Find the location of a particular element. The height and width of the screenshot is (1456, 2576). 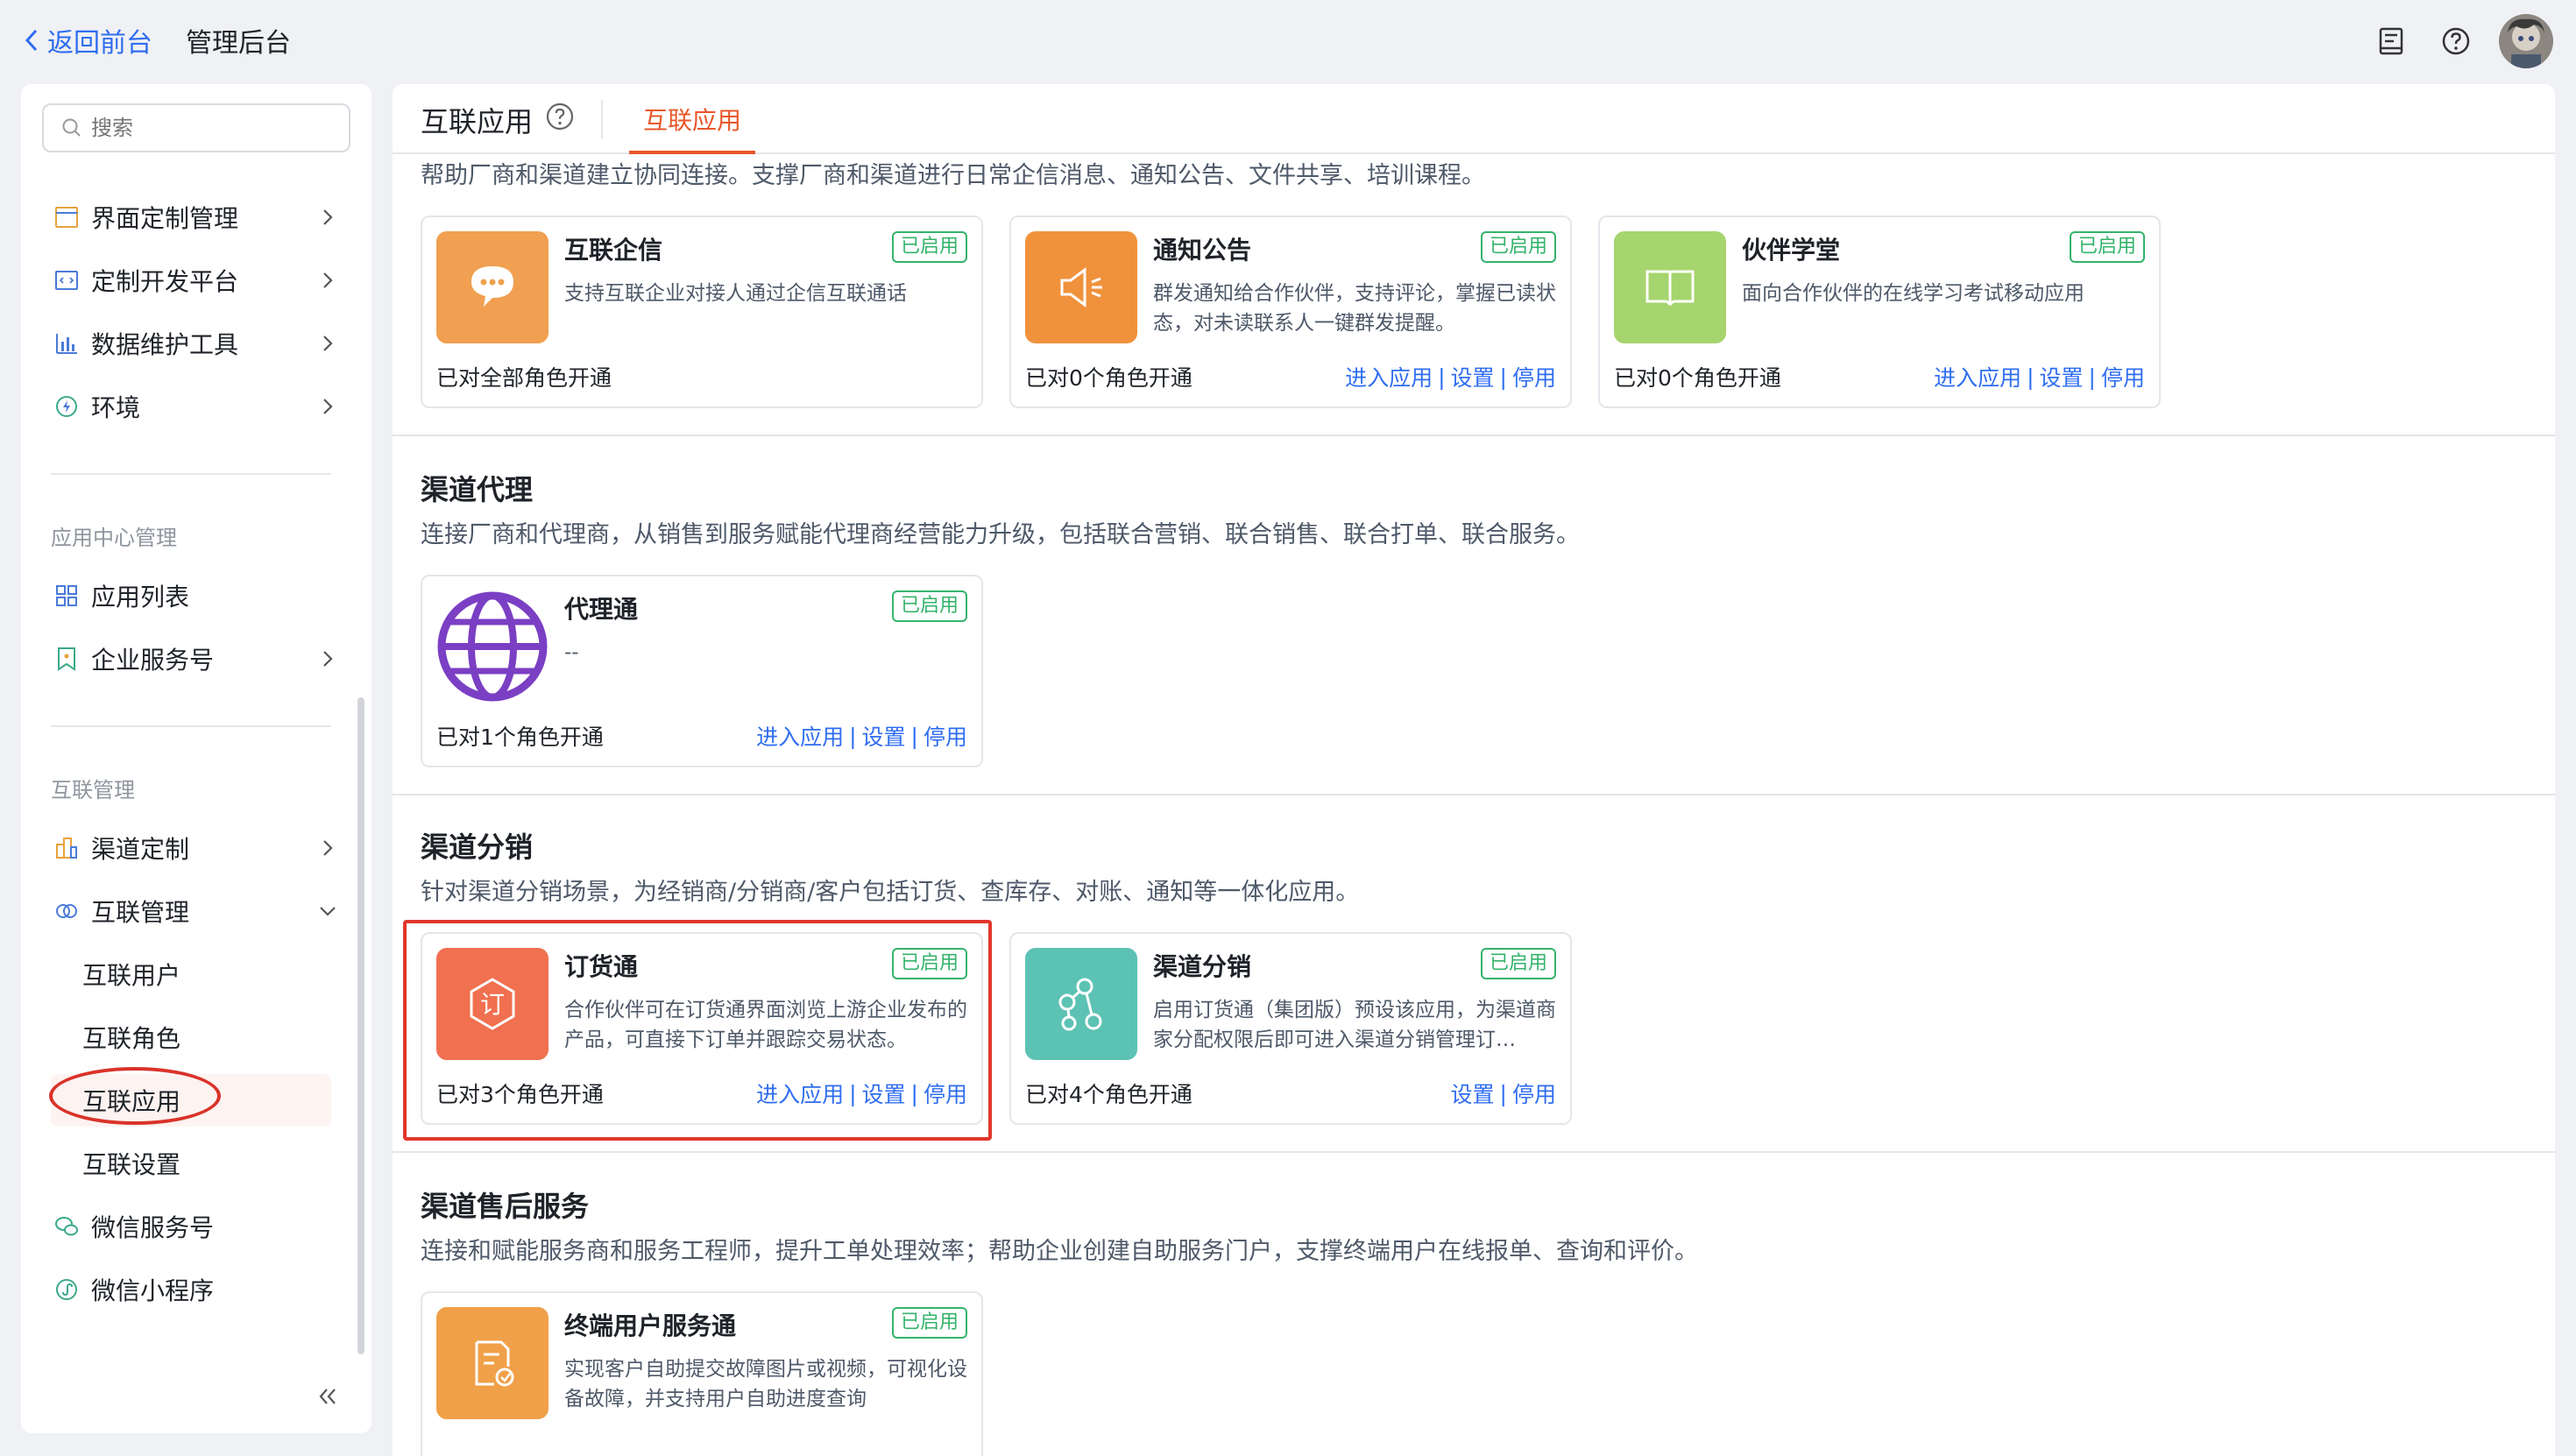

back-label: 返回前台 is located at coordinates (99, 43).